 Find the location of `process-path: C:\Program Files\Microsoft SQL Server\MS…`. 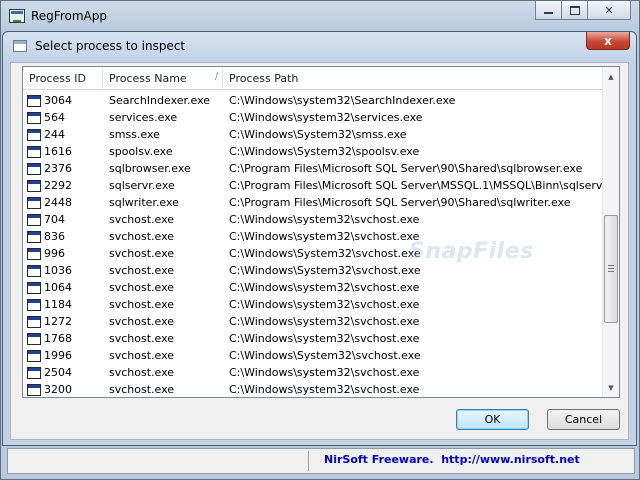

process-path: C:\Program Files\Microsoft SQL Server\MS… is located at coordinates (424, 185).